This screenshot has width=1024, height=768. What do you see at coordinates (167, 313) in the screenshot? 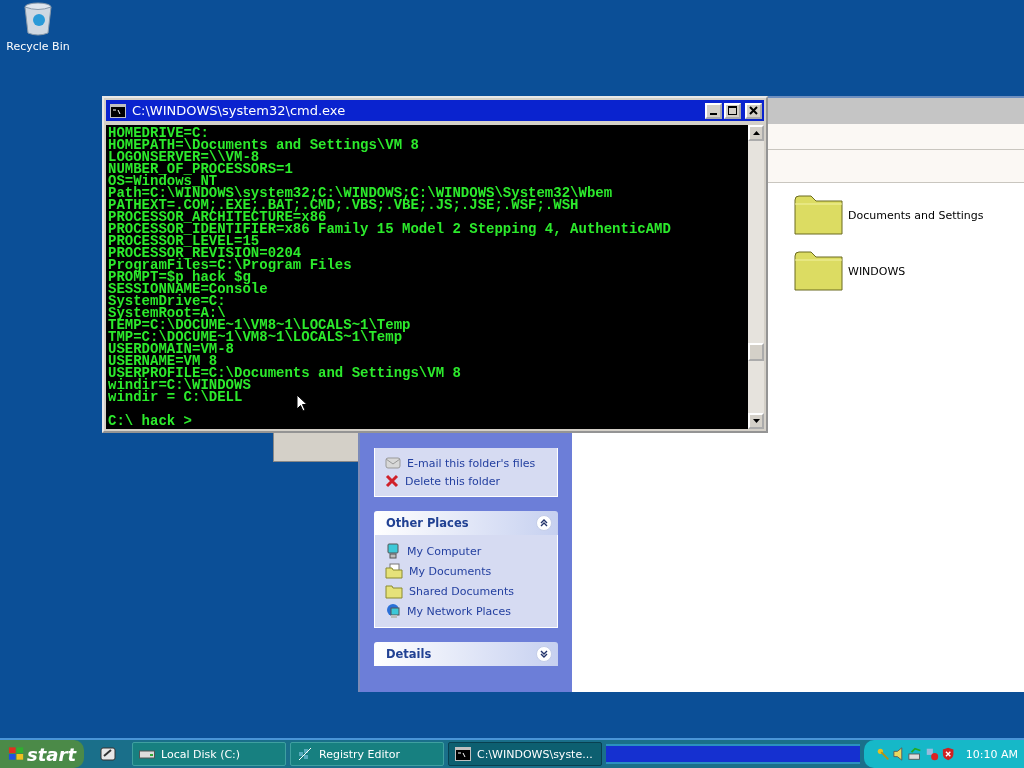
I see `console-line: SystemRoot=A:\` at bounding box center [167, 313].